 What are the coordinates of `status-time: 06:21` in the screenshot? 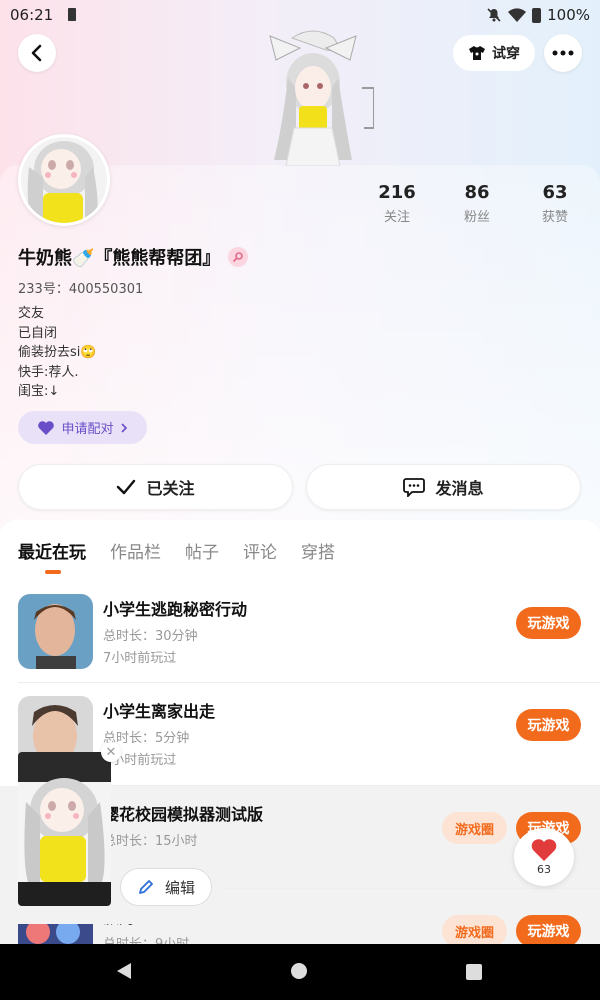 It's located at (32, 15).